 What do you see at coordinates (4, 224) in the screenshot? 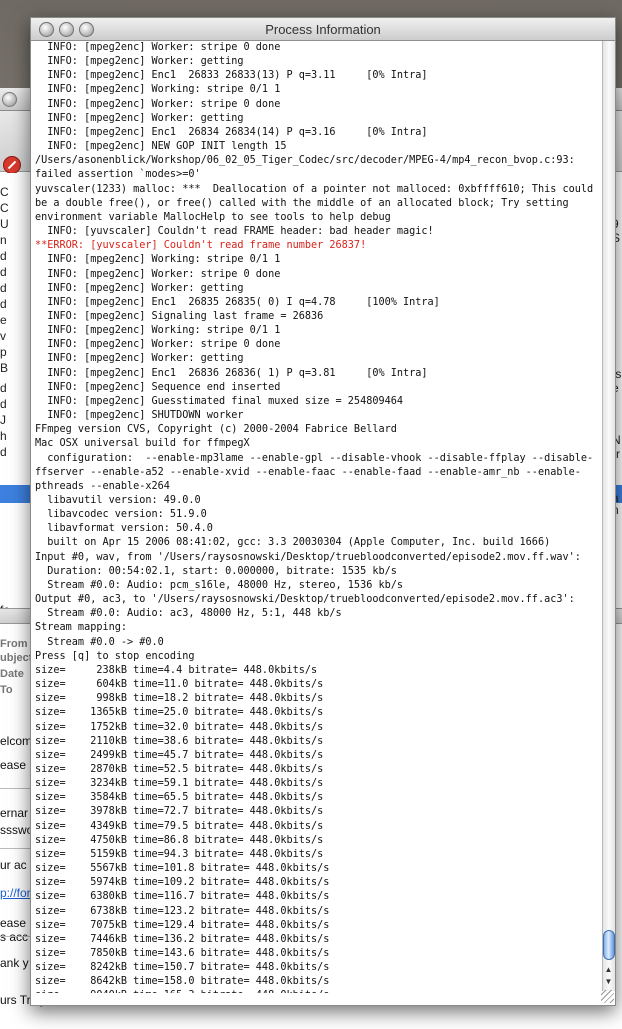
I see `message-list-fragment: U` at bounding box center [4, 224].